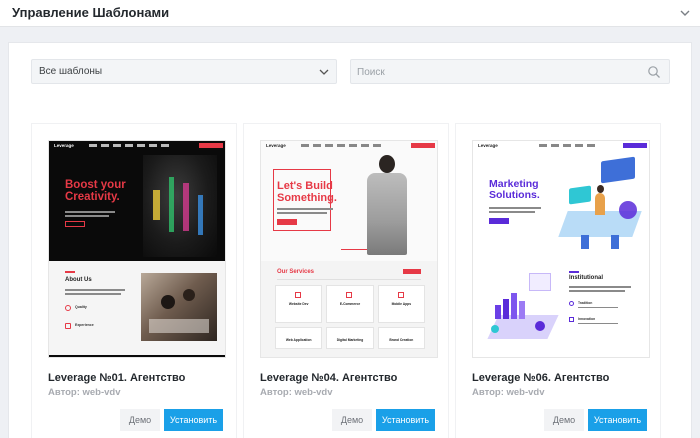 Image resolution: width=700 pixels, height=438 pixels. Describe the element at coordinates (180, 206) in the screenshot. I see `preview-hero-image` at that location.